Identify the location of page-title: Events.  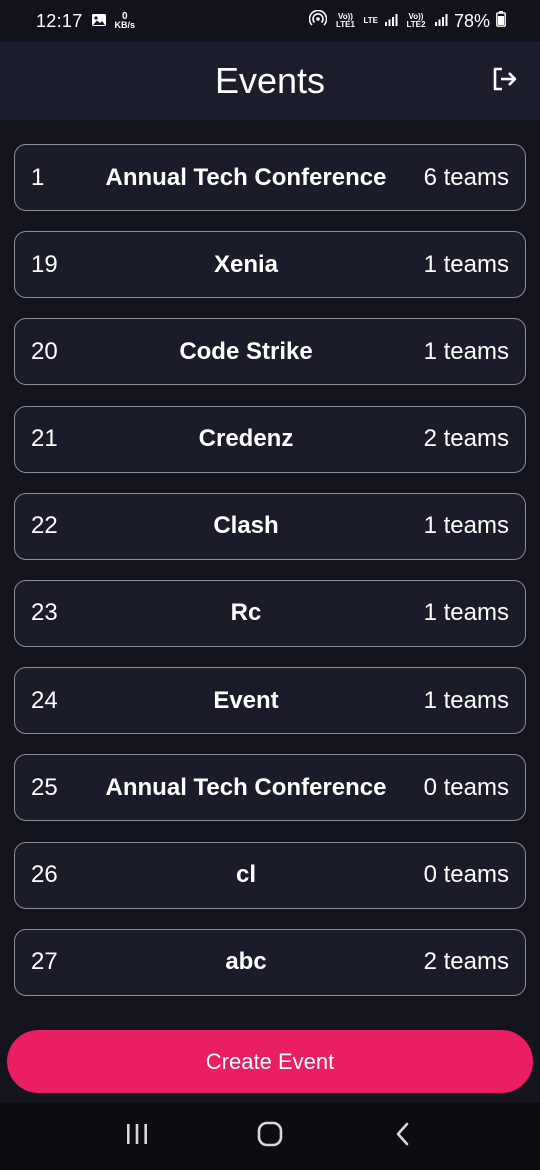
(270, 80).